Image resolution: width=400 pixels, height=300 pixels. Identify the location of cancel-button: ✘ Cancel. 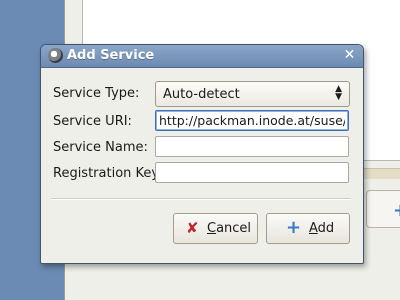
(215, 228).